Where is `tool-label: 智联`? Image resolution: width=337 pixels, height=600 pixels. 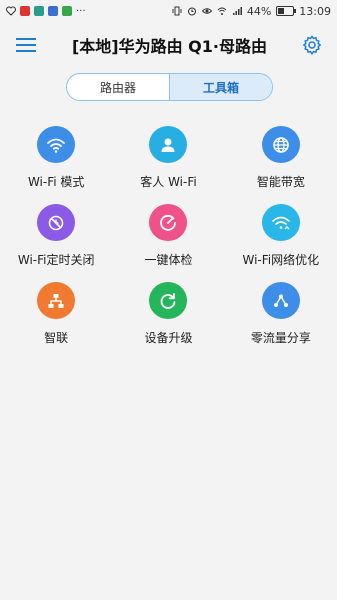 tool-label: 智联 is located at coordinates (56, 338).